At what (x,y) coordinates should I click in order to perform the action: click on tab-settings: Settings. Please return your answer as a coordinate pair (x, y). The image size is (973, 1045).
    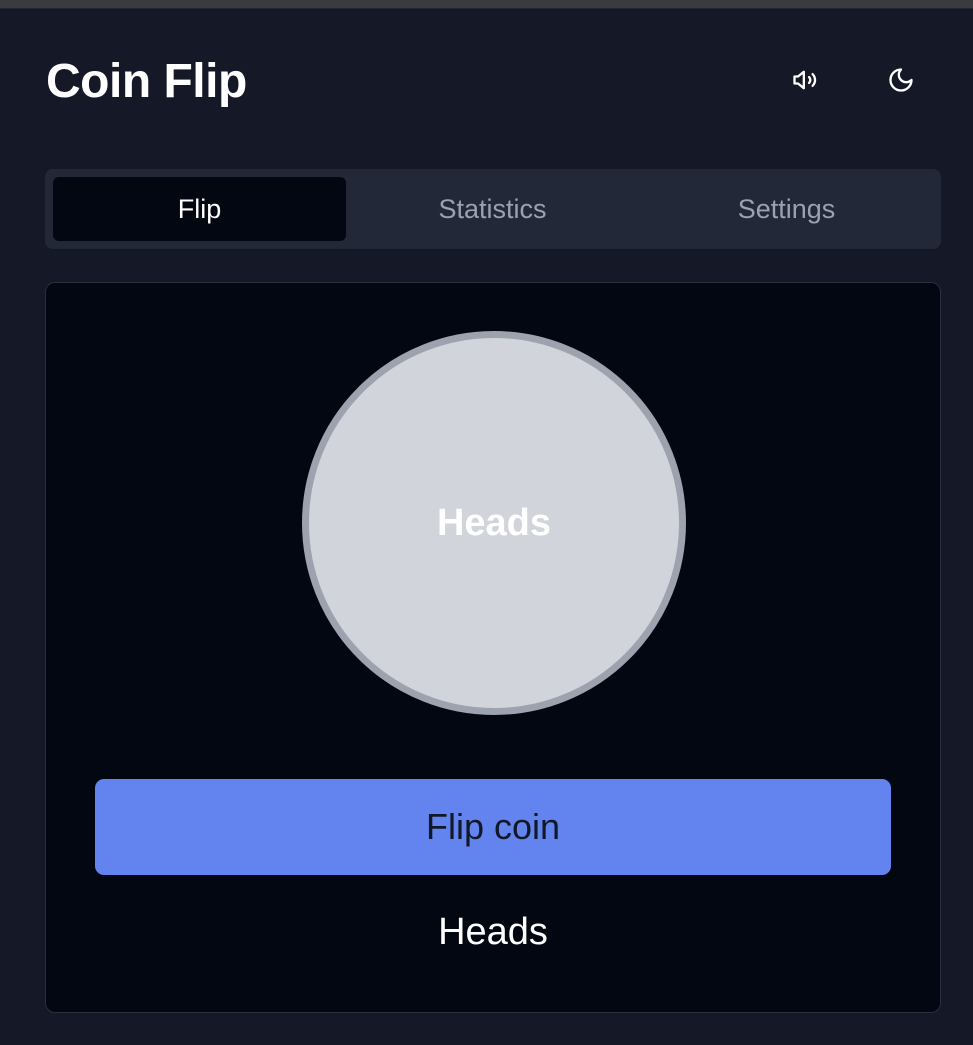
    Looking at the image, I should click on (786, 209).